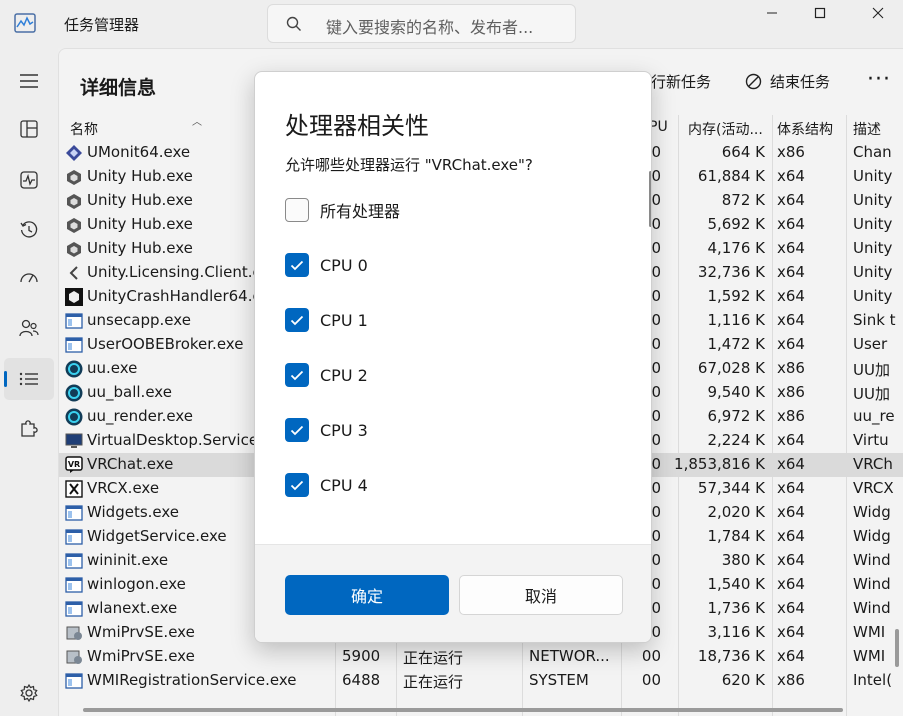 Image resolution: width=903 pixels, height=716 pixels. What do you see at coordinates (326, 265) in the screenshot?
I see `cpu-option: CPU 0` at bounding box center [326, 265].